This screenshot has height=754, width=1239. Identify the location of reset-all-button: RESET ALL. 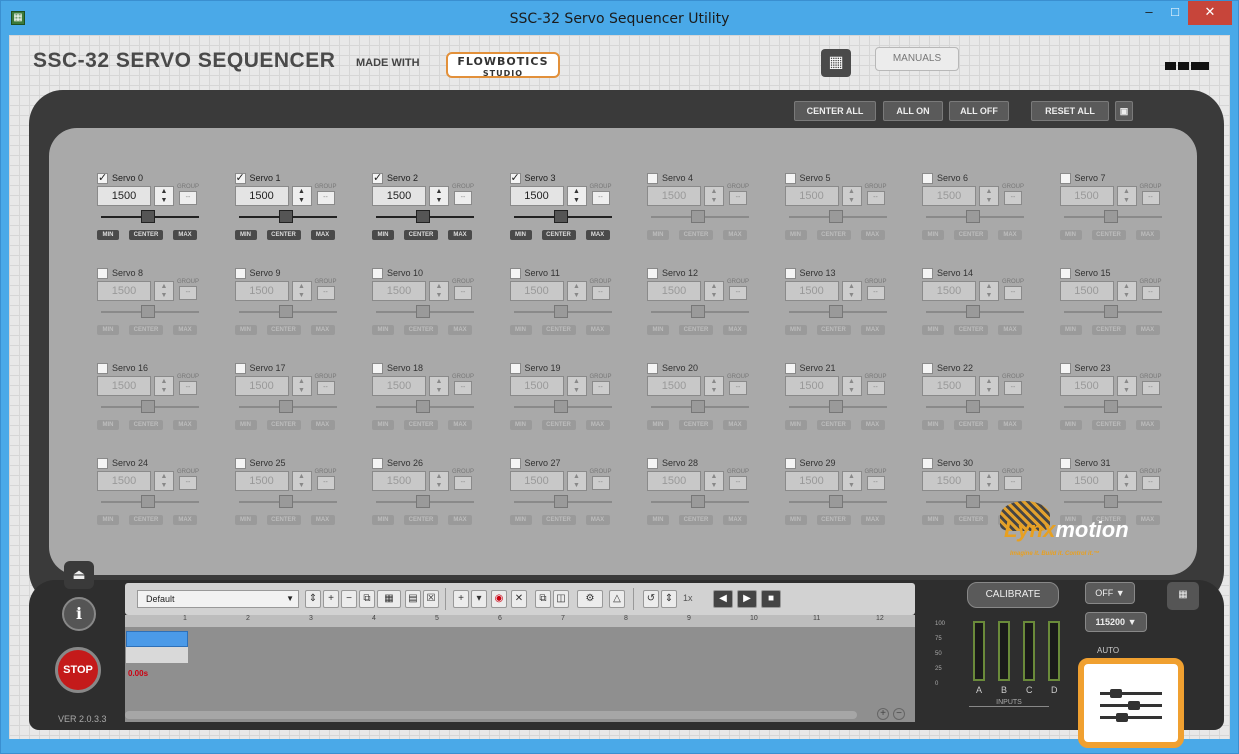
(1070, 111).